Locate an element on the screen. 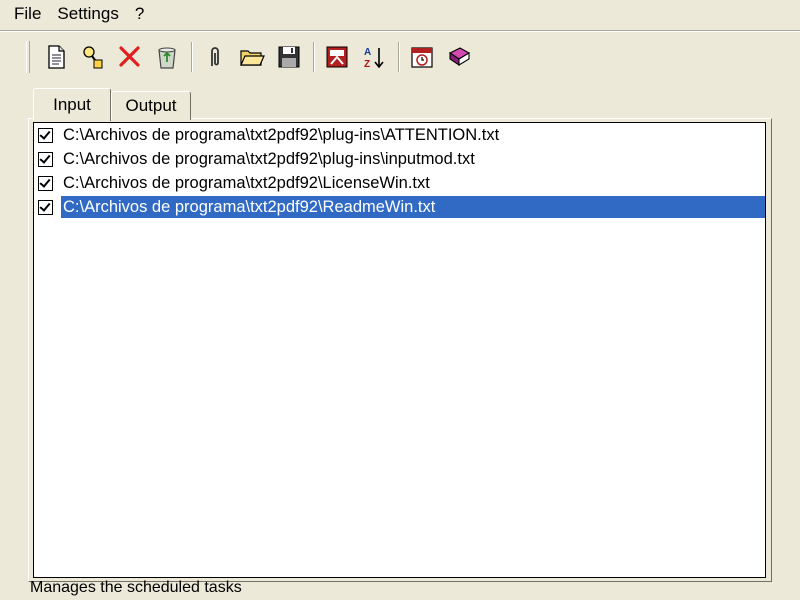 This screenshot has height=600, width=800. save-button is located at coordinates (289, 57).